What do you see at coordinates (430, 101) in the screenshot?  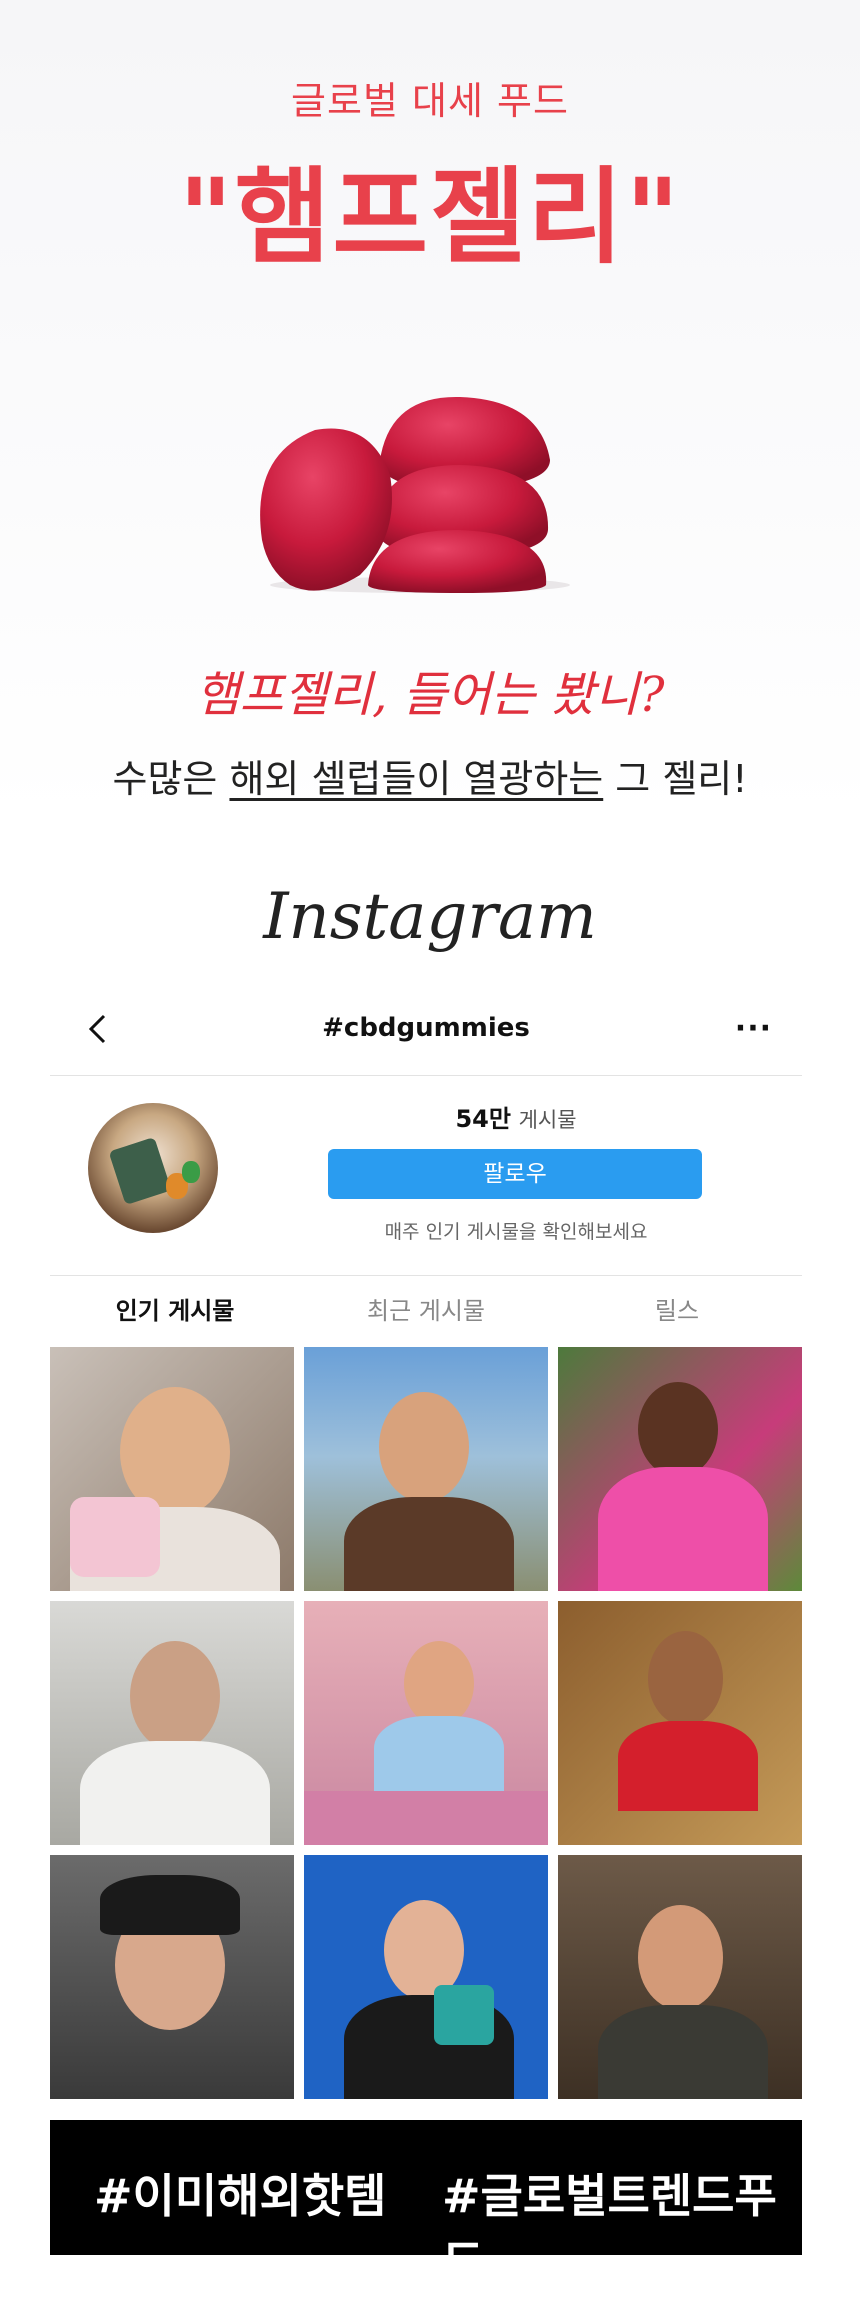 I see `hero-subtitle: 글로벌 대세 푸드` at bounding box center [430, 101].